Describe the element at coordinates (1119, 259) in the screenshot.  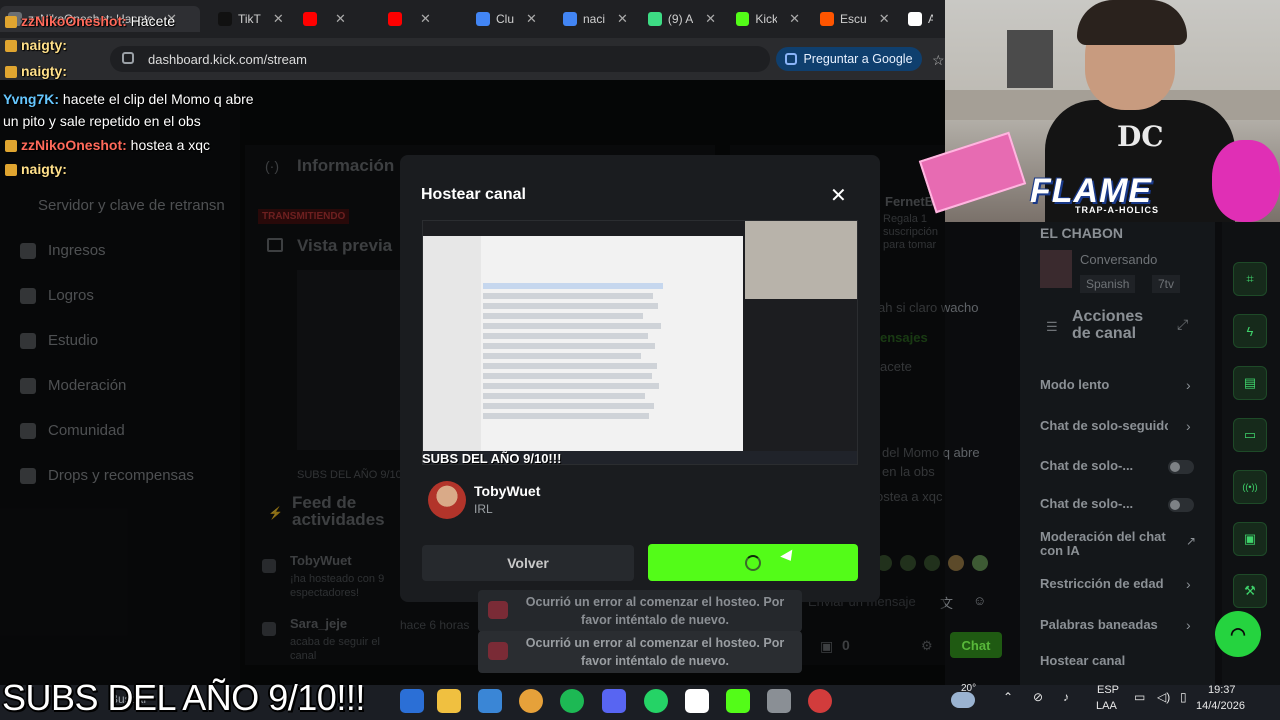
I see `profile-category: Conversando` at that location.